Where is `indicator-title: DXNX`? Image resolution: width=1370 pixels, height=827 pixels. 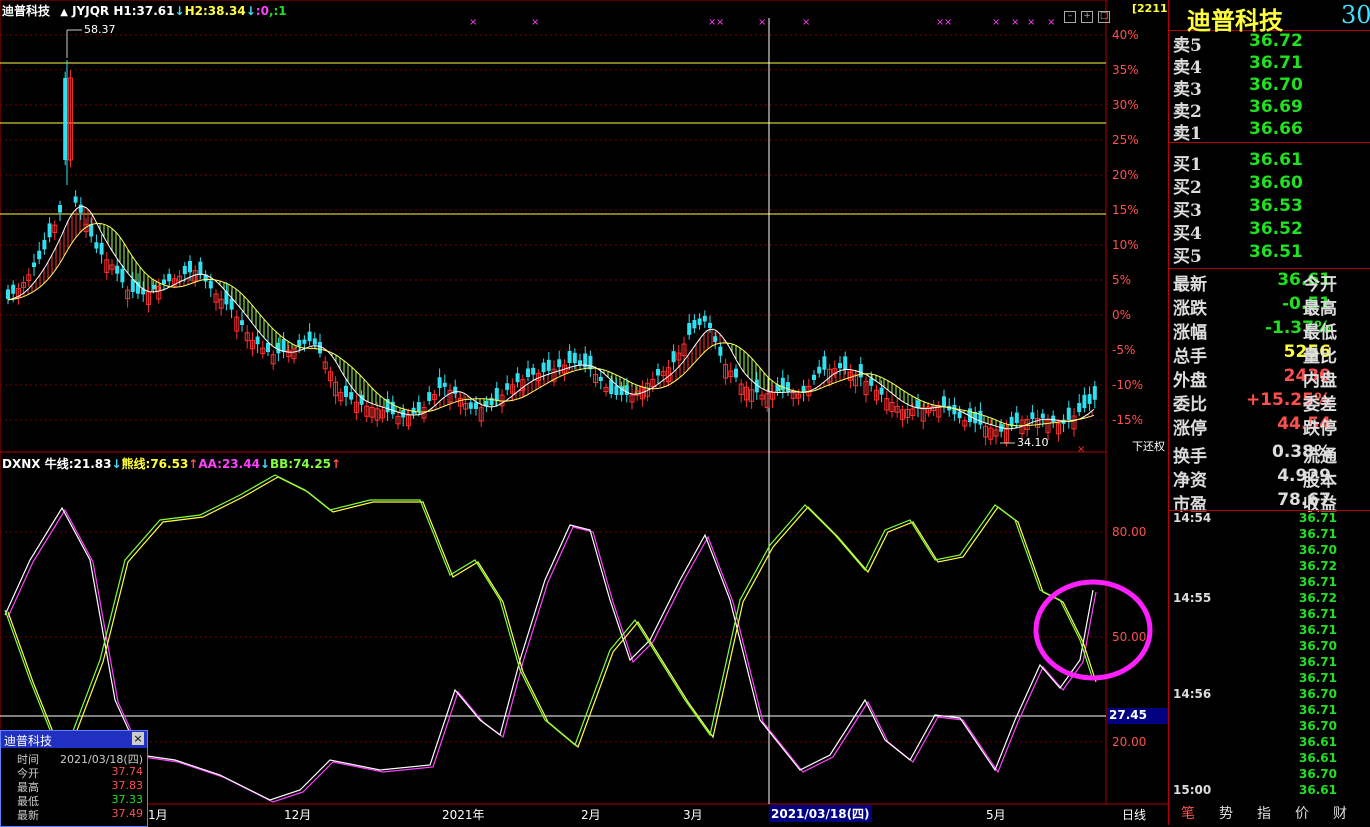 indicator-title: DXNX is located at coordinates (21, 464).